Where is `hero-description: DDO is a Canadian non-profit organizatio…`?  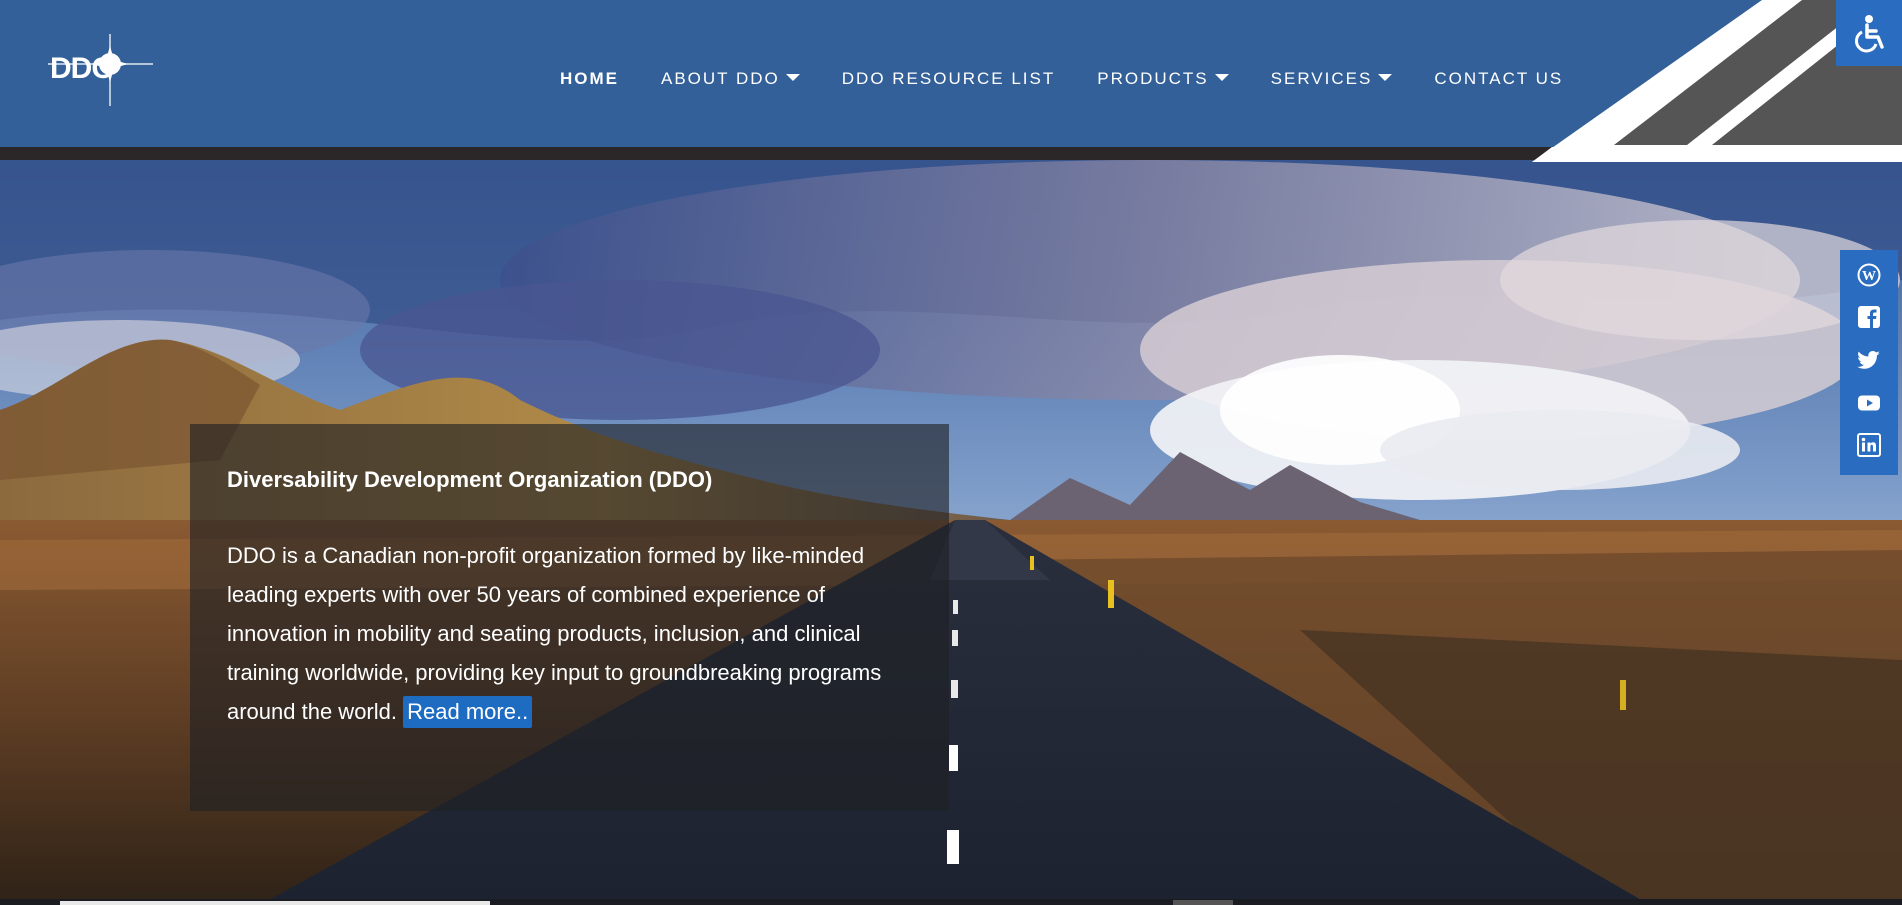
hero-description: DDO is a Canadian non-profit organizatio… is located at coordinates (567, 633).